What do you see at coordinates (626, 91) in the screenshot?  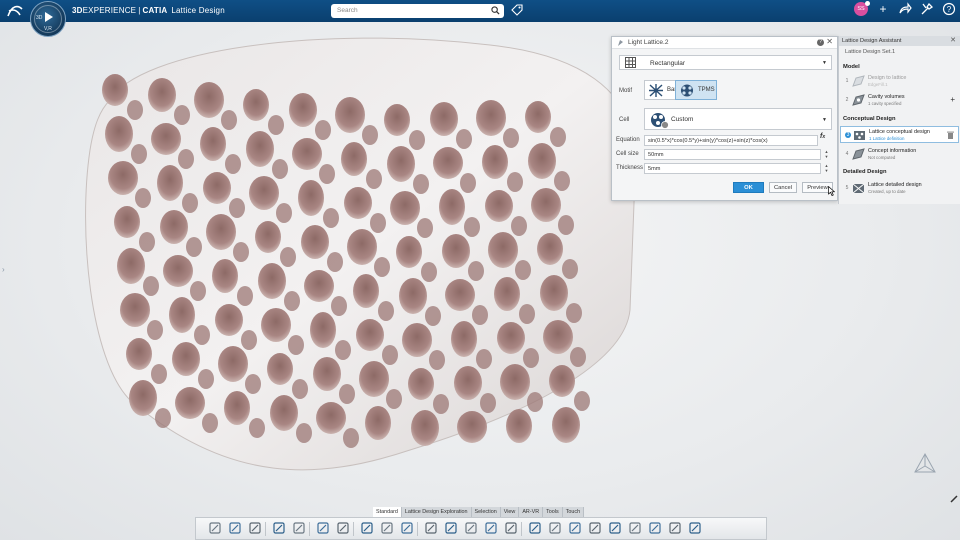 I see `motif-label: Motif` at bounding box center [626, 91].